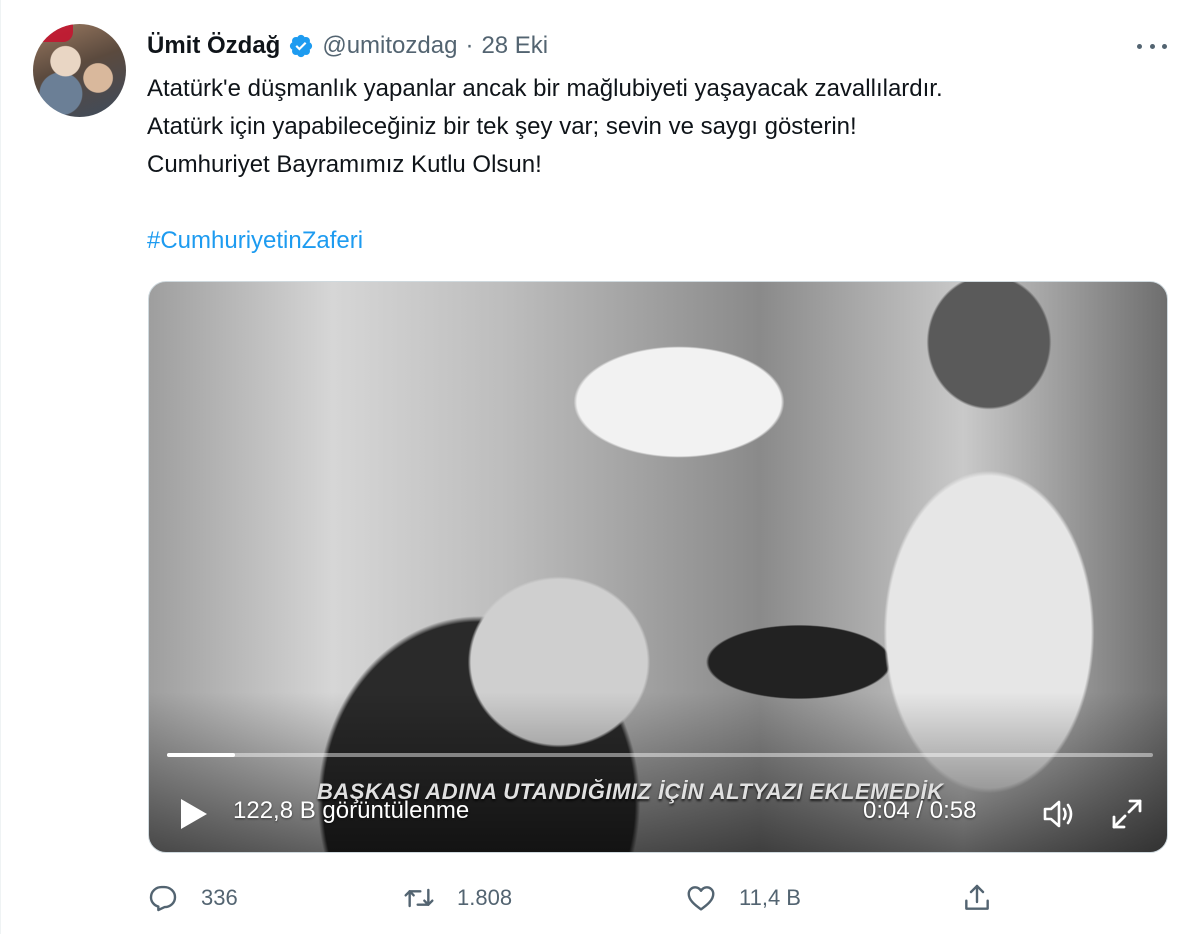  I want to click on like-count: 11,4 B, so click(770, 897).